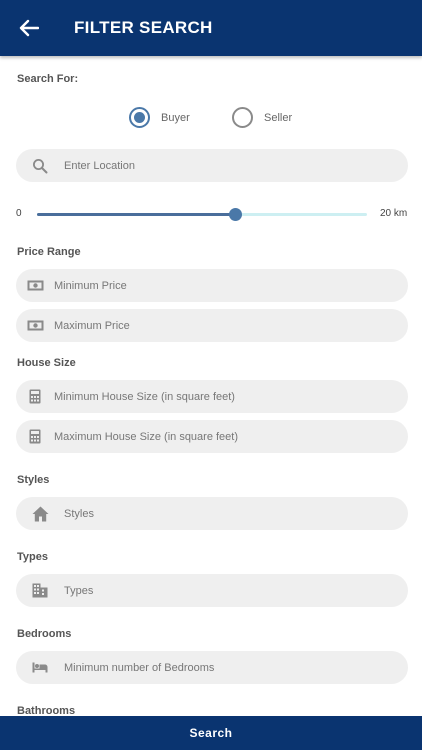  What do you see at coordinates (33, 480) in the screenshot?
I see `styles-label: Styles` at bounding box center [33, 480].